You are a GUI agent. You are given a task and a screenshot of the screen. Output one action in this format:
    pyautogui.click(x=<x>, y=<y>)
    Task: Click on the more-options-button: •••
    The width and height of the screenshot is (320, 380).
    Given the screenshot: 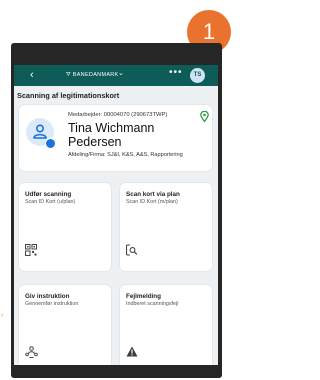 What is the action you would take?
    pyautogui.click(x=176, y=73)
    